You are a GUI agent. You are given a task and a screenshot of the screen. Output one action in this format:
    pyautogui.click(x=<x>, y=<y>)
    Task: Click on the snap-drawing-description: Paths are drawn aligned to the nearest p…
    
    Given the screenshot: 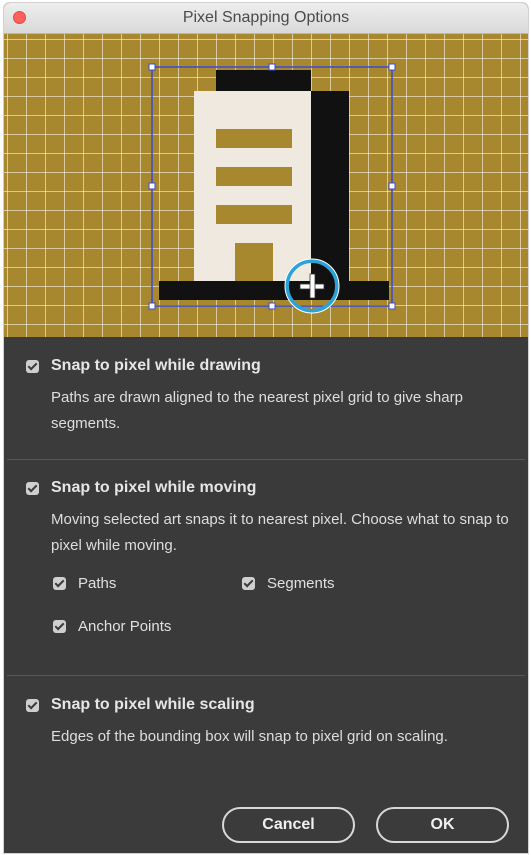 What is the action you would take?
    pyautogui.click(x=257, y=410)
    